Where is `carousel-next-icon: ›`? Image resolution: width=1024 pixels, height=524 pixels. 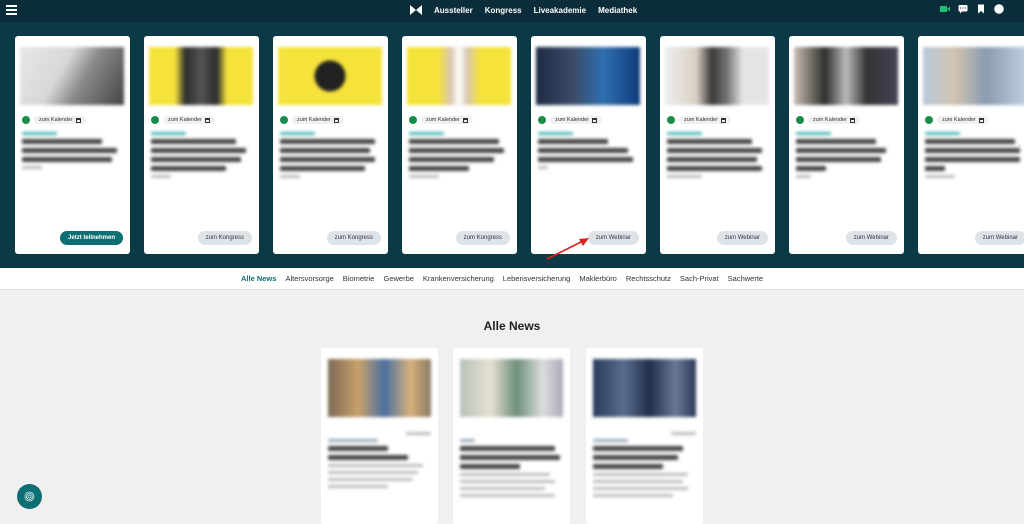 carousel-next-icon: › is located at coordinates (1019, 145).